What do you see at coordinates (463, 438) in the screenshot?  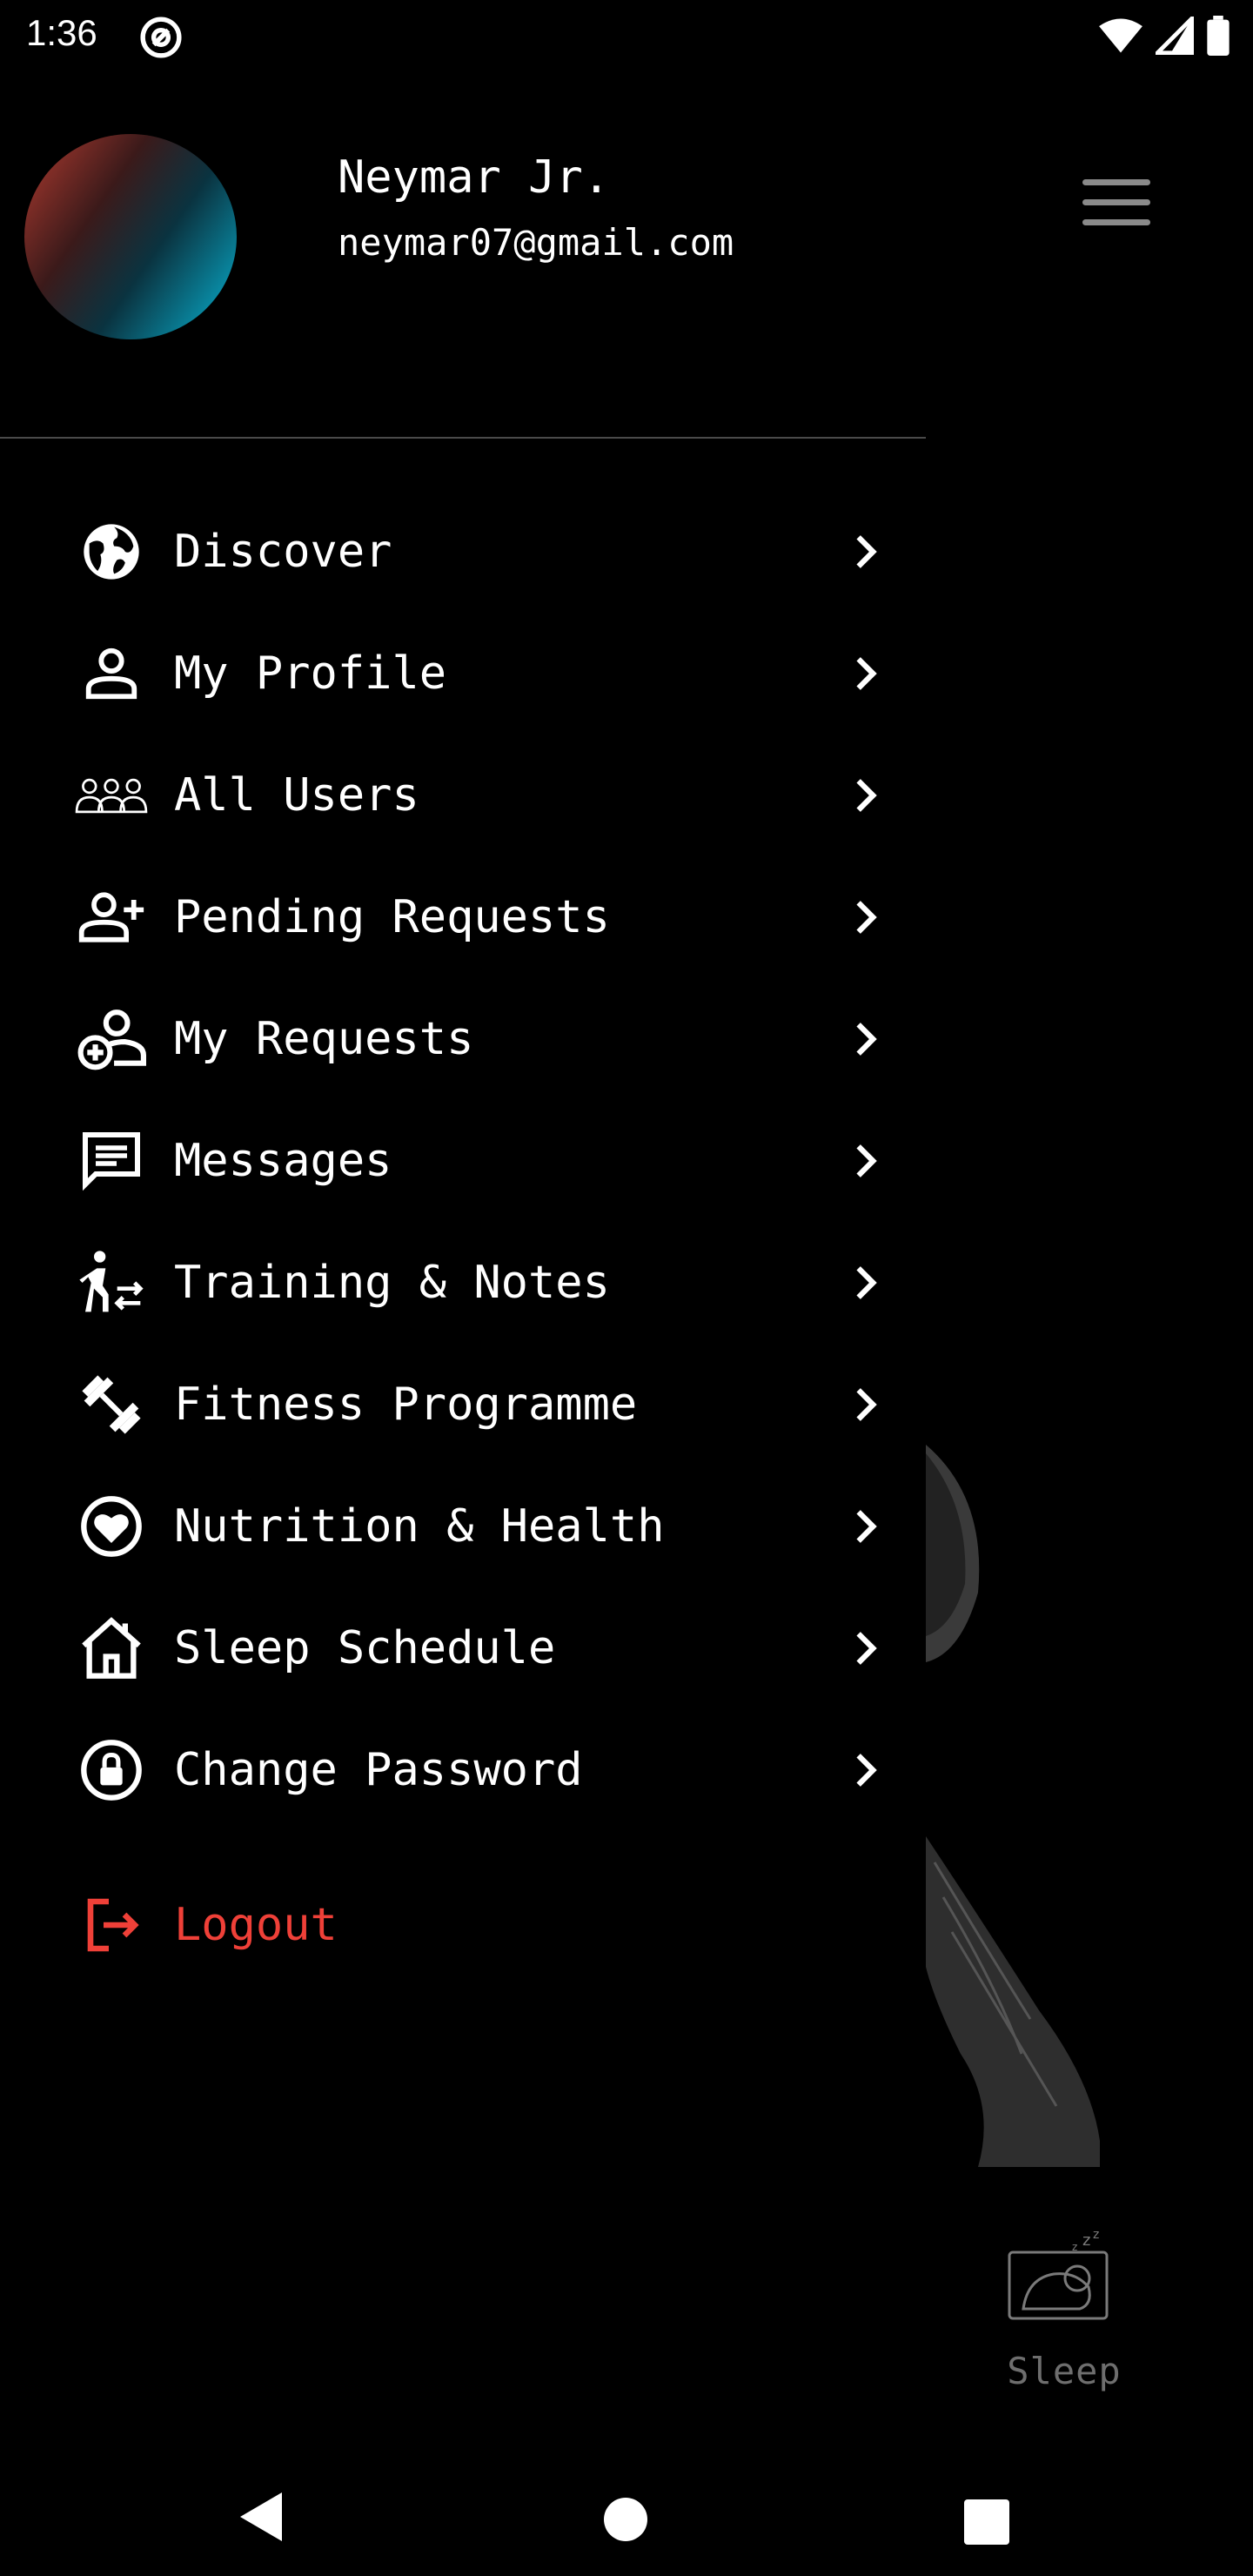 I see `divider` at bounding box center [463, 438].